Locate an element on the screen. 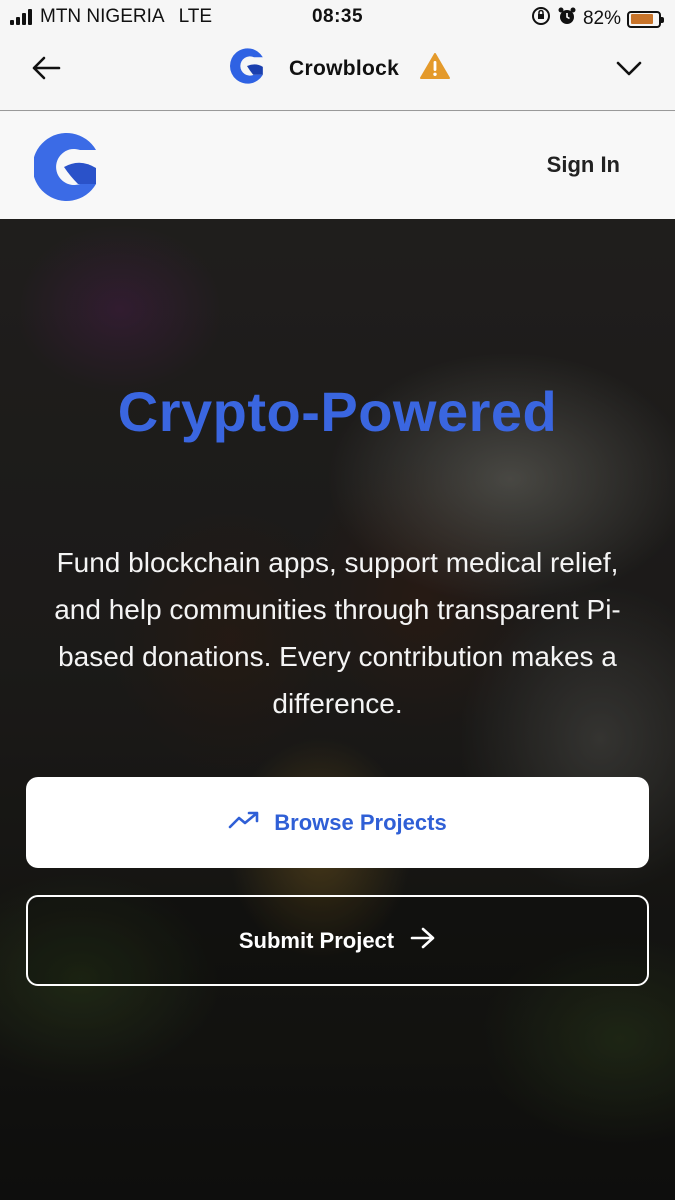 This screenshot has width=675, height=1200. trending-up-icon is located at coordinates (244, 822).